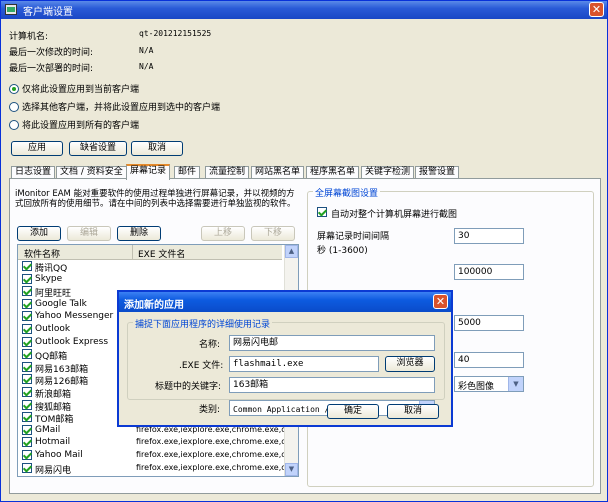  What do you see at coordinates (342, 251) in the screenshot?
I see `interval-unit-label: 秒 (1-3600)` at bounding box center [342, 251].